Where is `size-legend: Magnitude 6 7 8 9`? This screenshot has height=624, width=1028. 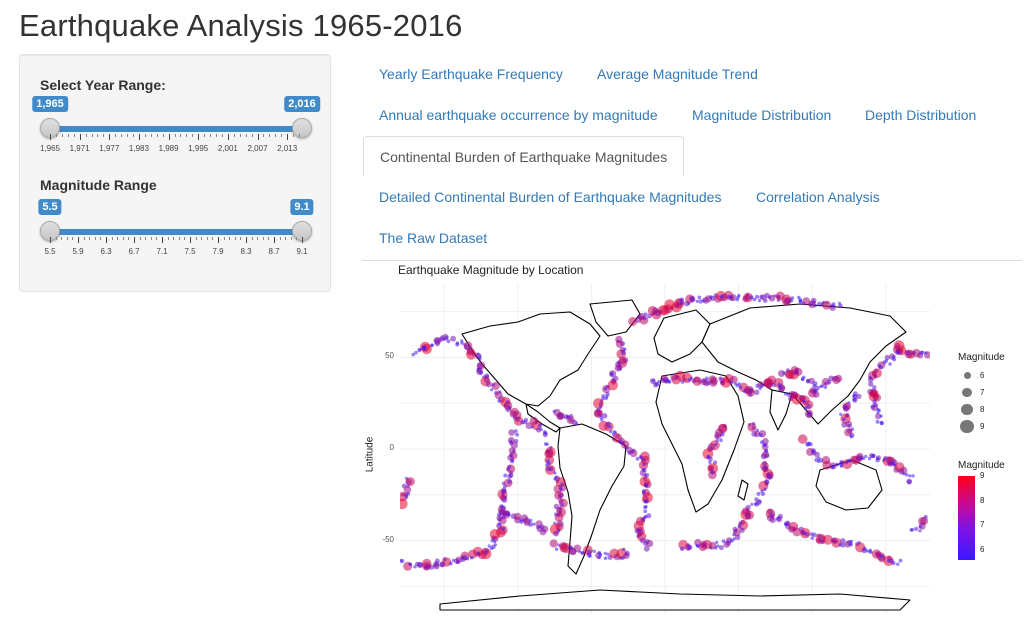
size-legend: Magnitude 6 7 8 9 is located at coordinates (981, 393).